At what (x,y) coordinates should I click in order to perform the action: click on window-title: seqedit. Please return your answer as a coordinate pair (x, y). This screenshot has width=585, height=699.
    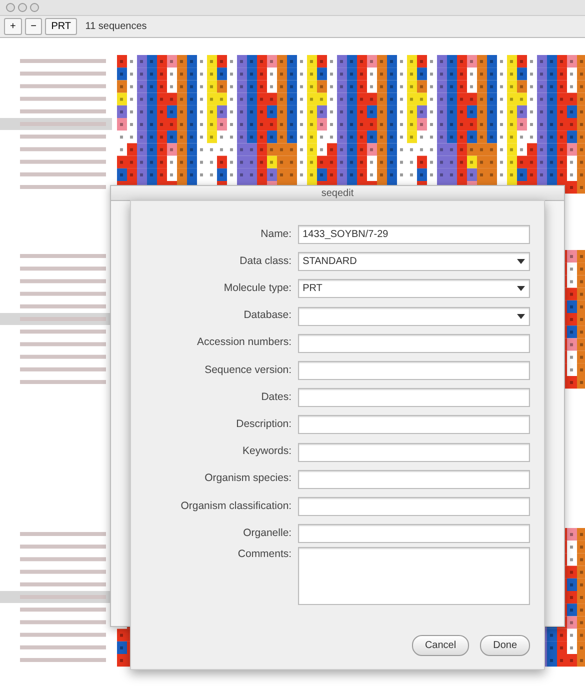
    Looking at the image, I should click on (337, 193).